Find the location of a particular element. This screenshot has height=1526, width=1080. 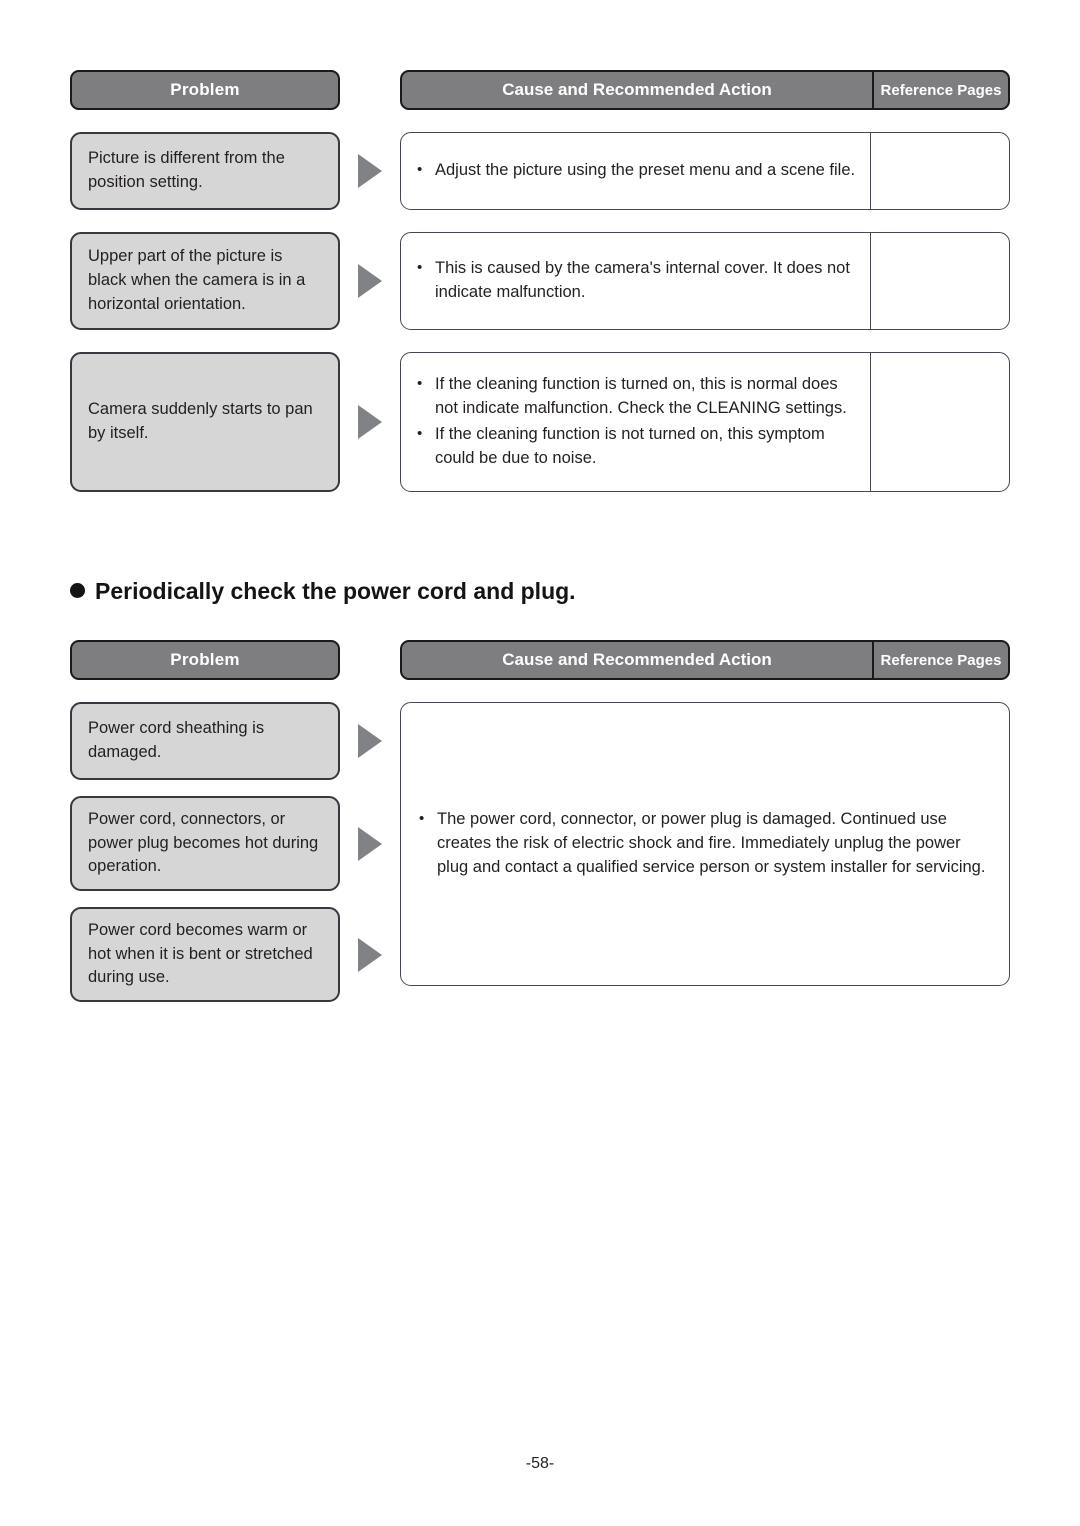

page-number: -58- is located at coordinates (540, 1463).